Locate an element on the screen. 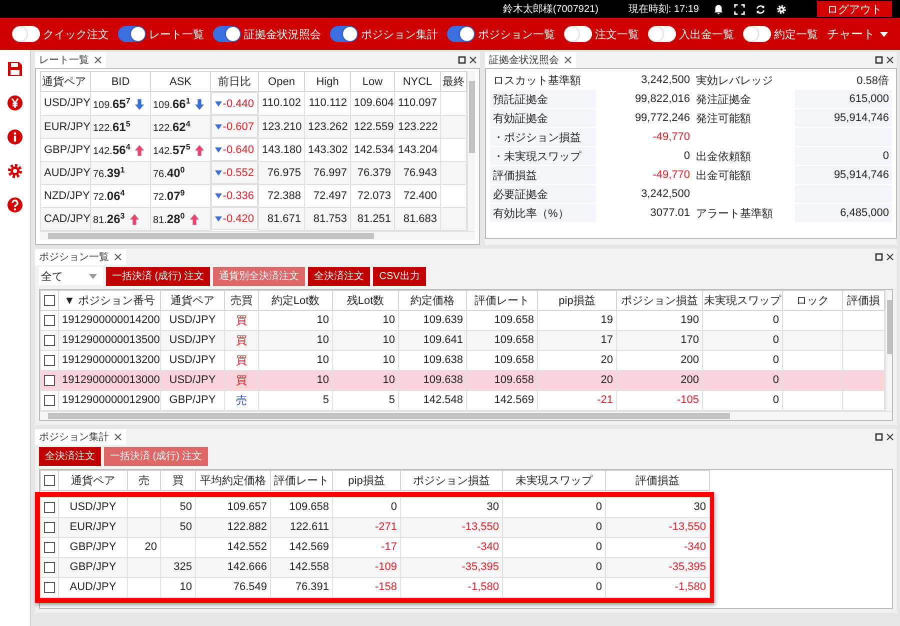 This screenshot has width=900, height=626. column-header: BID is located at coordinates (120, 82).